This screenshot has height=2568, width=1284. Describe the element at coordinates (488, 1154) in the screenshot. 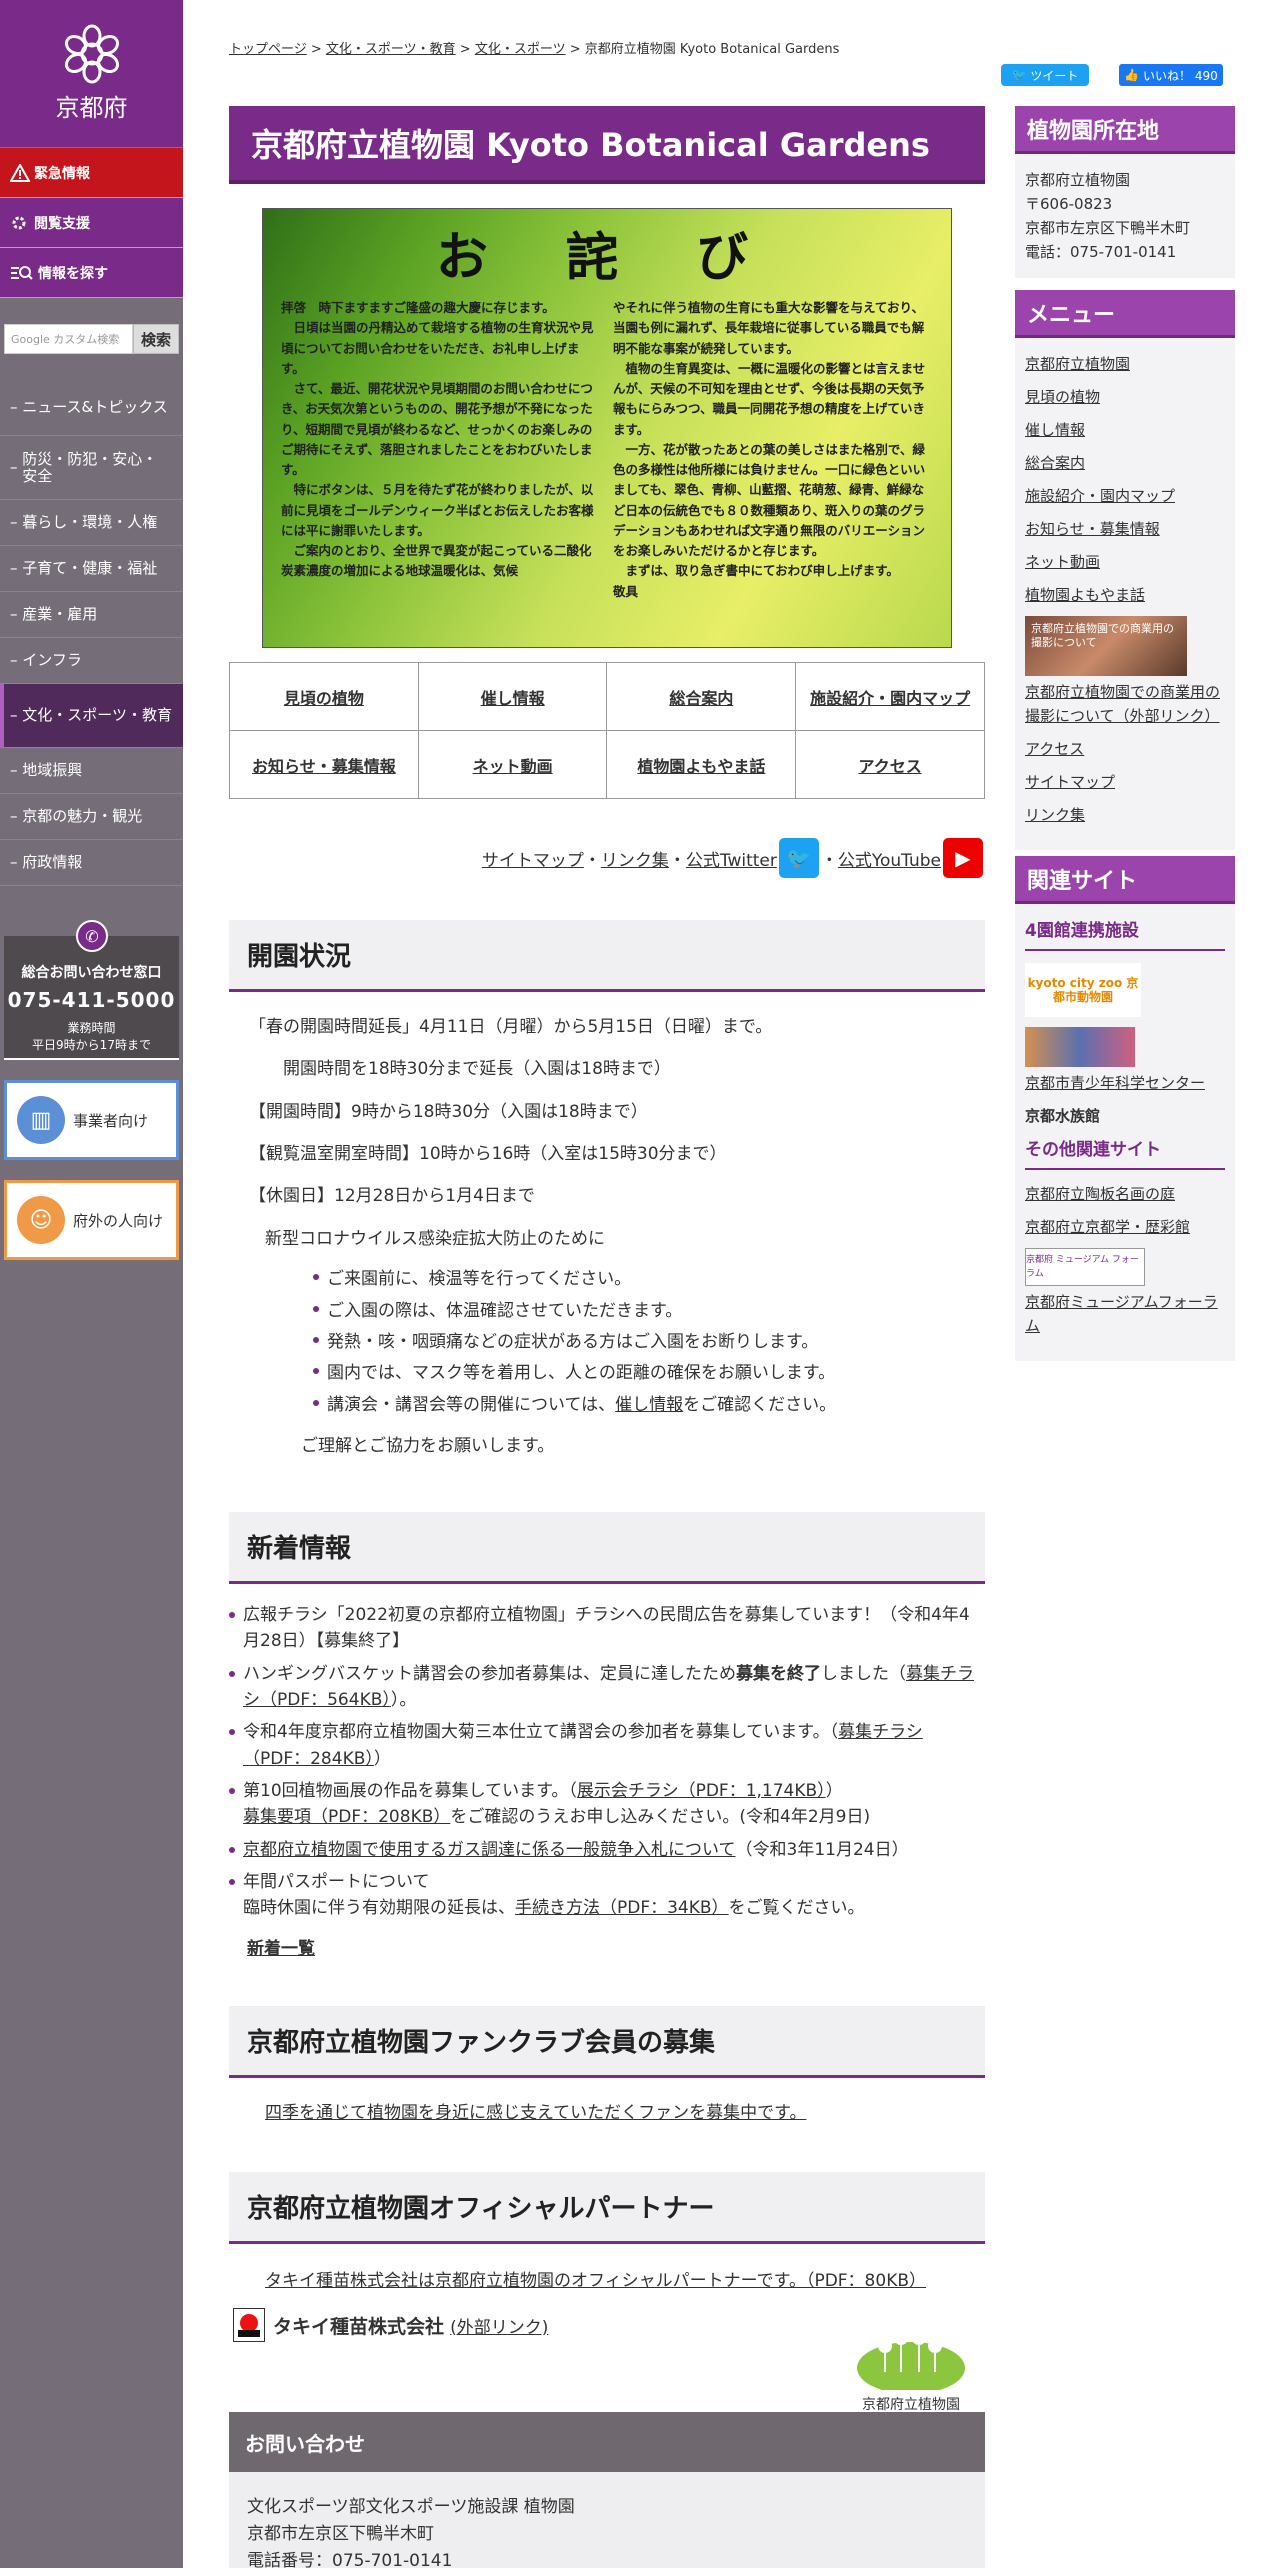

I see `open-text: 【観覧温室開室時間】10時から16時（入室は15時30分まで）` at that location.